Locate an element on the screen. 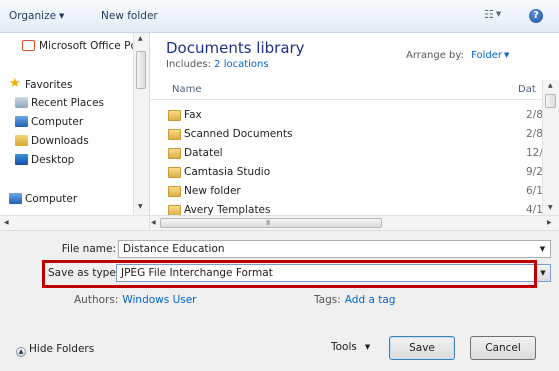 Image resolution: width=559 pixels, height=371 pixels. authors-field: Authors: Windows User is located at coordinates (135, 300).